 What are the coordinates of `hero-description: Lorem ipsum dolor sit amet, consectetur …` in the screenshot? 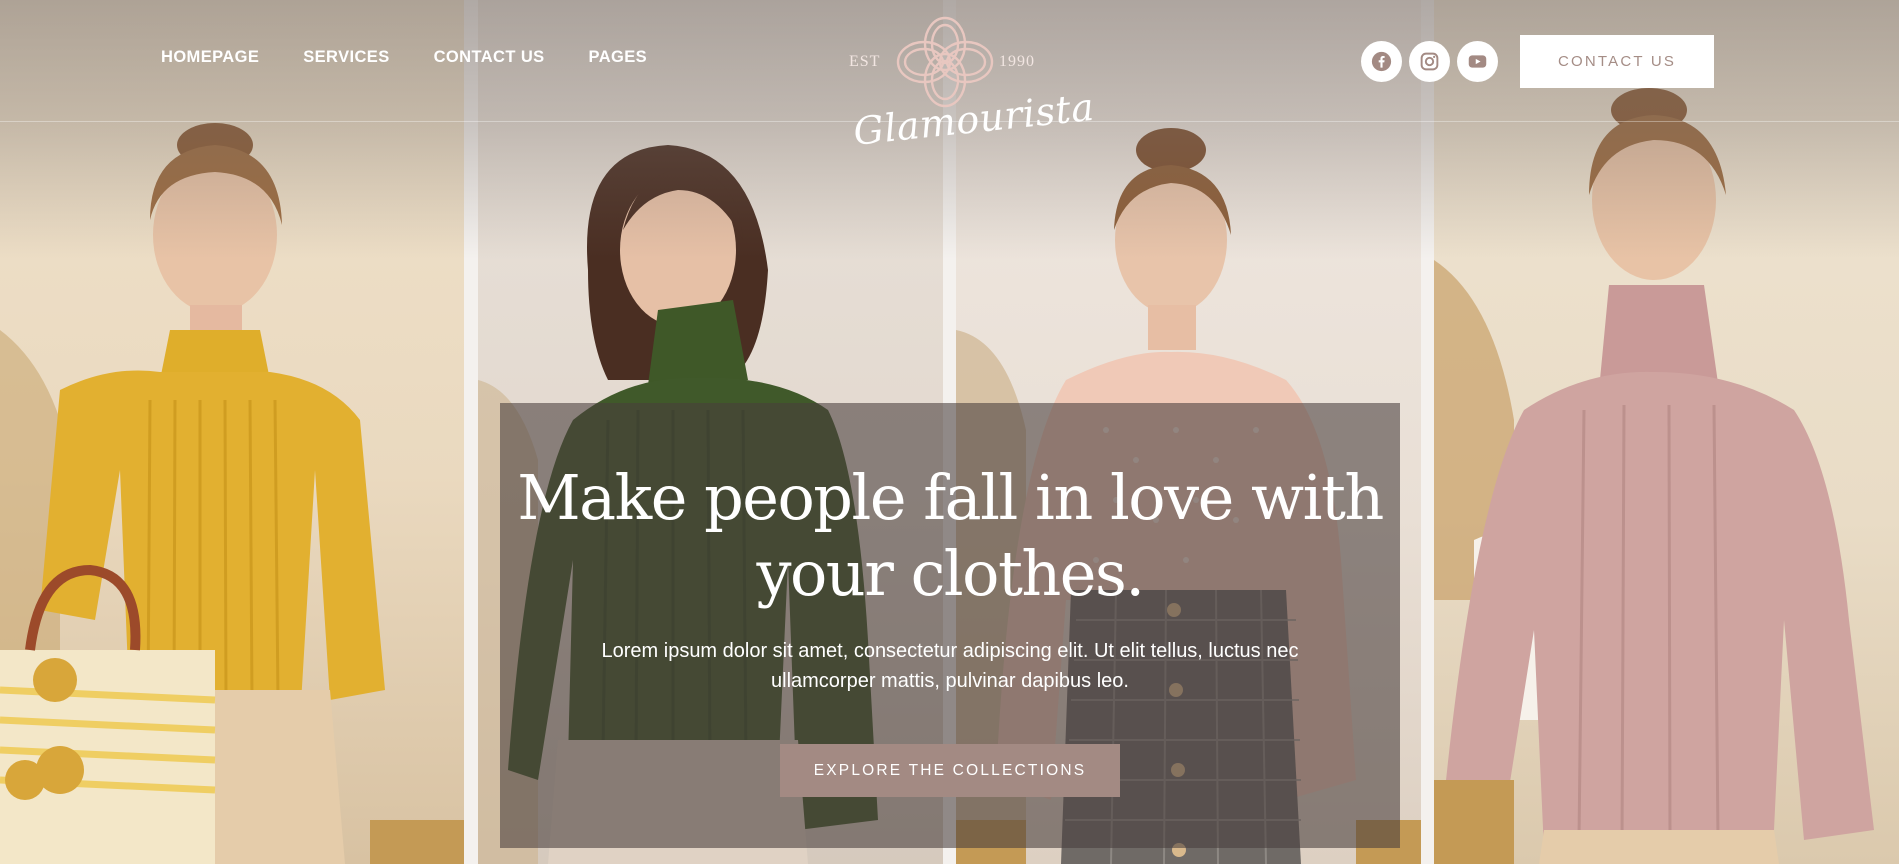 It's located at (950, 666).